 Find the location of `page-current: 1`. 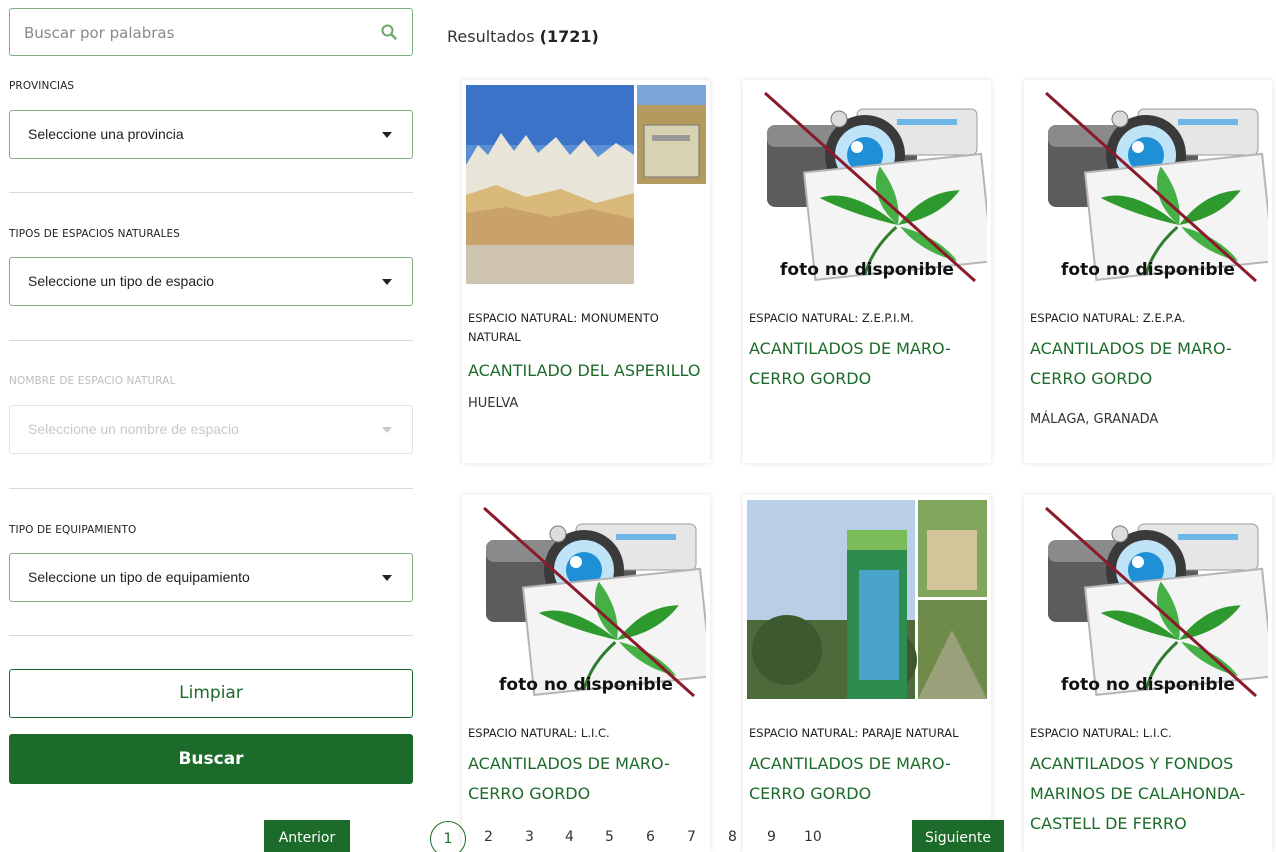

page-current: 1 is located at coordinates (448, 836).